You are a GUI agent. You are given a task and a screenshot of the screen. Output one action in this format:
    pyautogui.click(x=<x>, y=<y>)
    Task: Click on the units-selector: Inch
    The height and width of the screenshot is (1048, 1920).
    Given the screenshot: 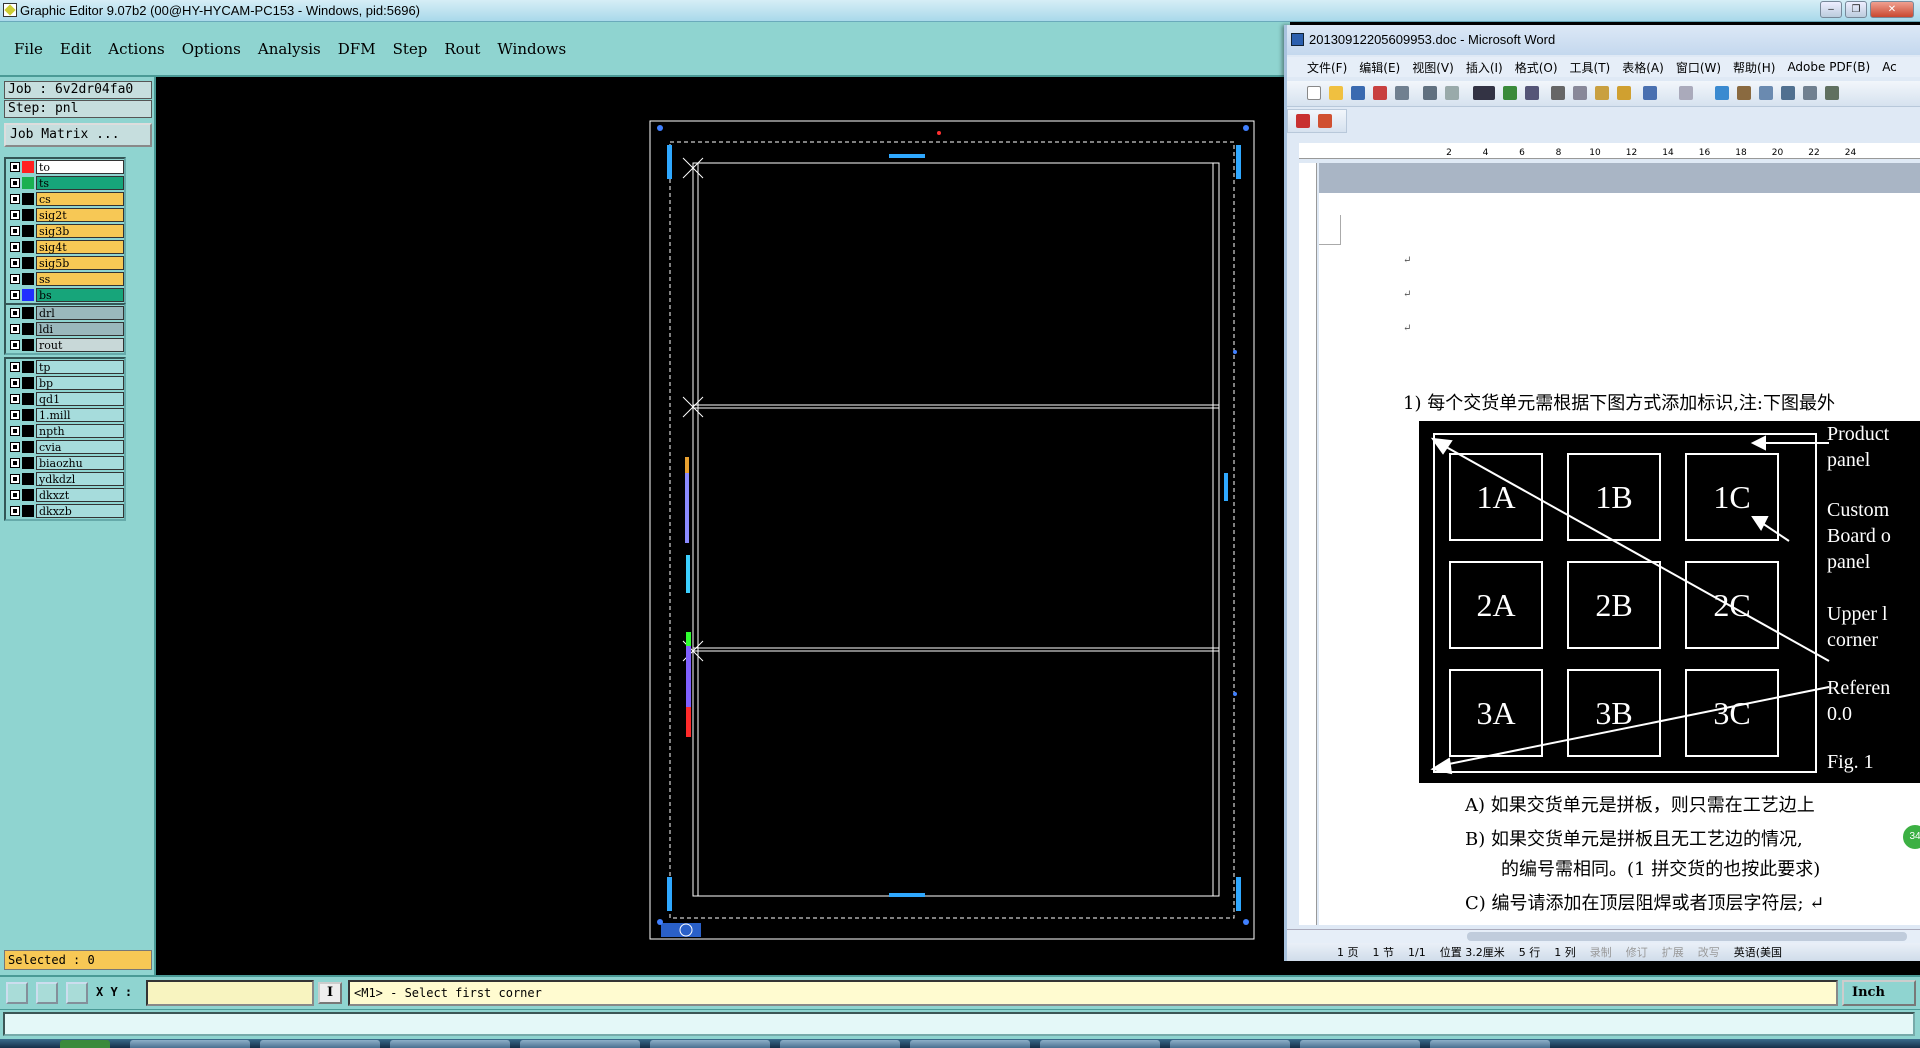 What is the action you would take?
    pyautogui.click(x=1879, y=993)
    